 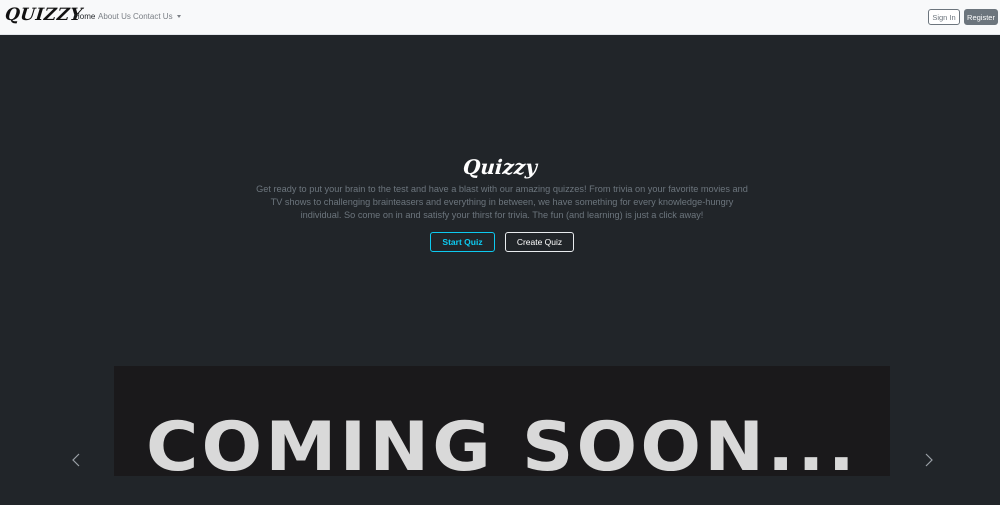 What do you see at coordinates (500, 167) in the screenshot?
I see `hero-title: Quizzy` at bounding box center [500, 167].